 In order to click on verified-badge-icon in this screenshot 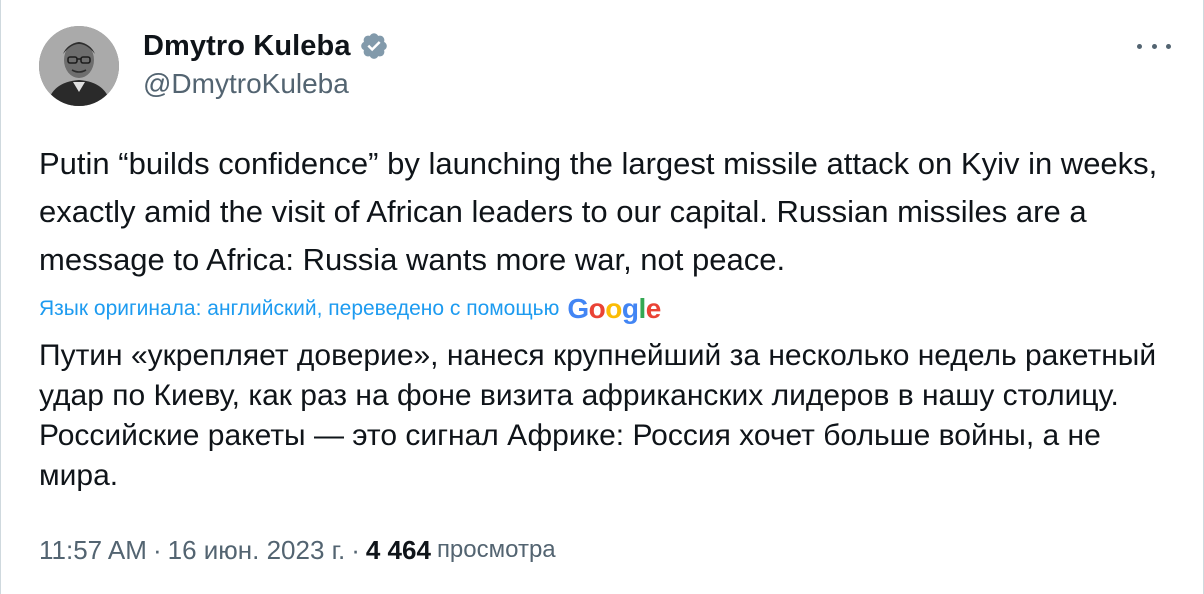, I will do `click(374, 46)`.